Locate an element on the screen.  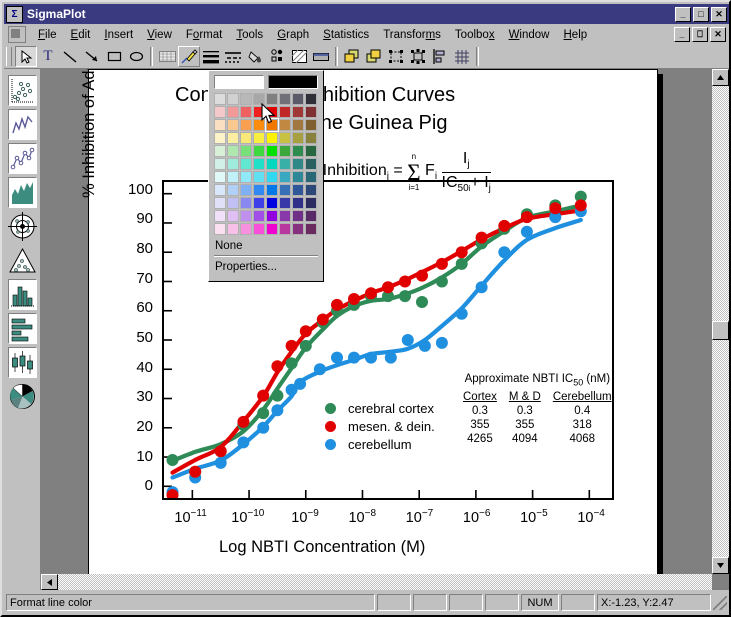
vertical-scroll-thumb is located at coordinates (720, 330).